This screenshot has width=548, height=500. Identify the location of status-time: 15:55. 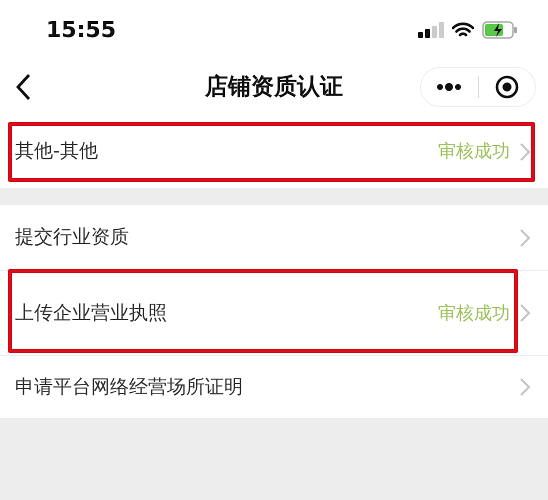
(81, 30).